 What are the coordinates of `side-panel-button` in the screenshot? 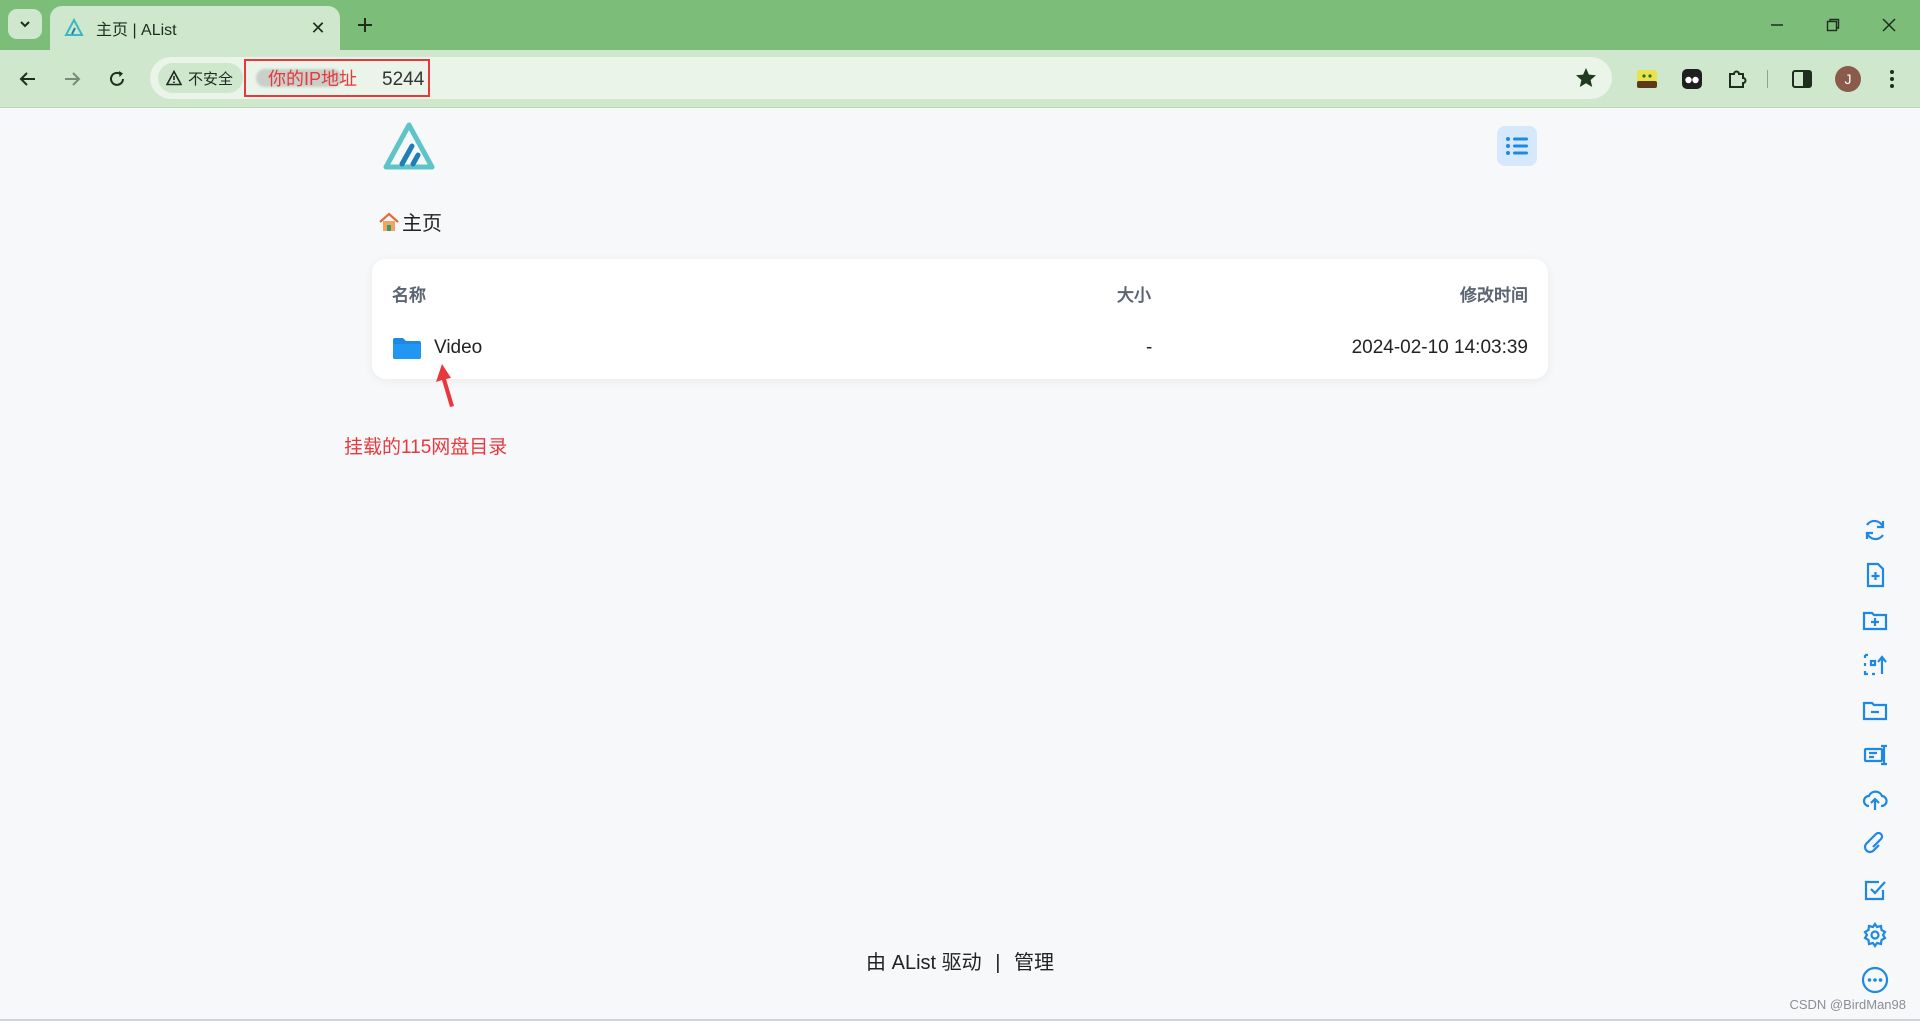 It's located at (1802, 79).